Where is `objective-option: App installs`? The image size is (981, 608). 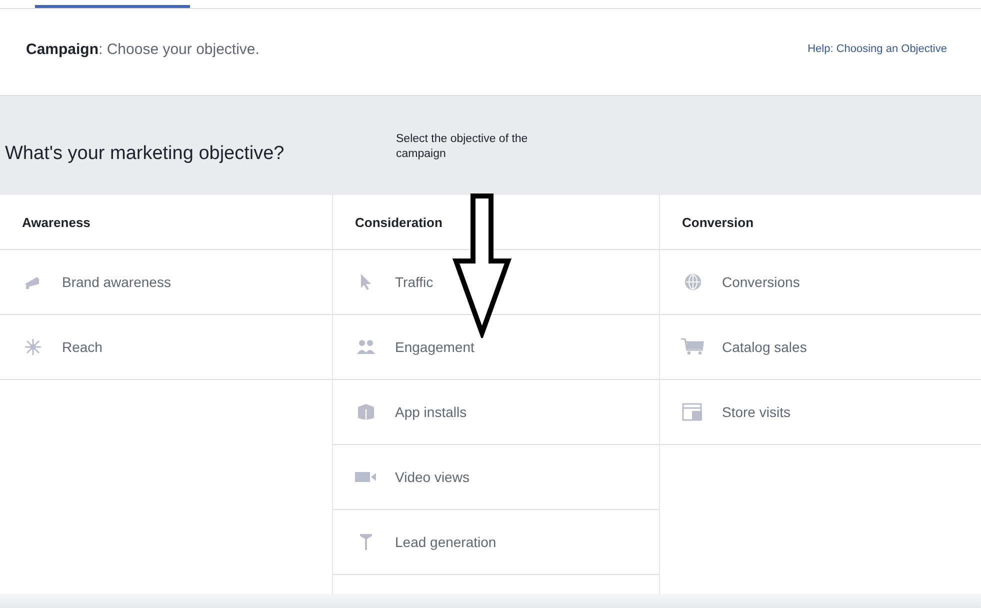 objective-option: App installs is located at coordinates (496, 412).